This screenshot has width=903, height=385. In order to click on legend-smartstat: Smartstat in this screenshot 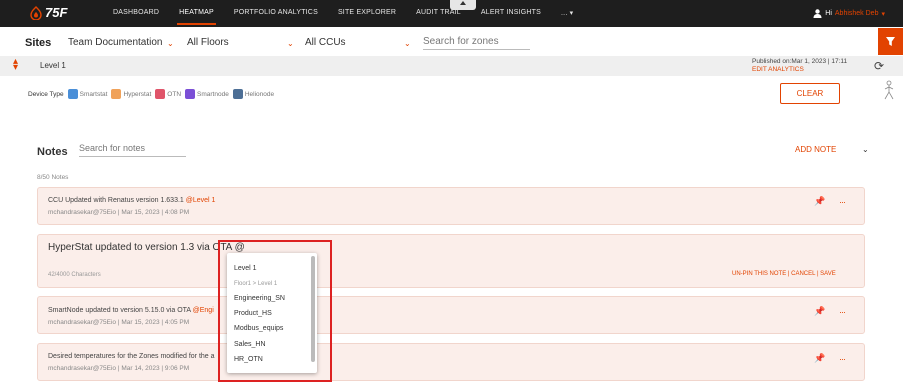, I will do `click(87, 94)`.